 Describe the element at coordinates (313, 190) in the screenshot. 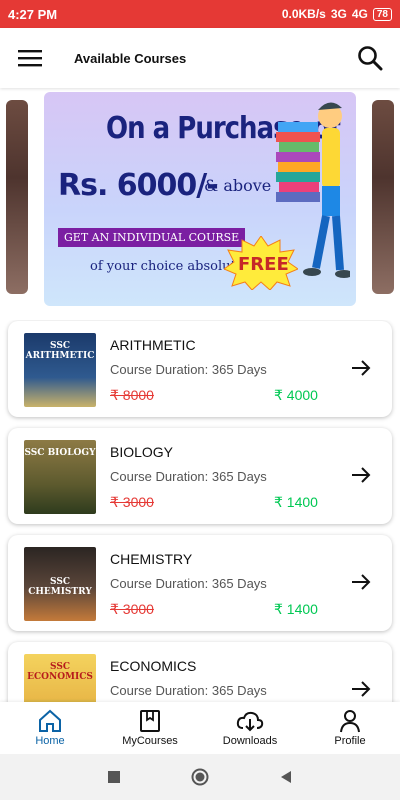

I see `student-with-books-illustration` at that location.